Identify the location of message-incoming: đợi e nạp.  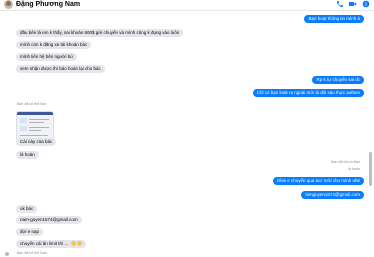
(29, 232).